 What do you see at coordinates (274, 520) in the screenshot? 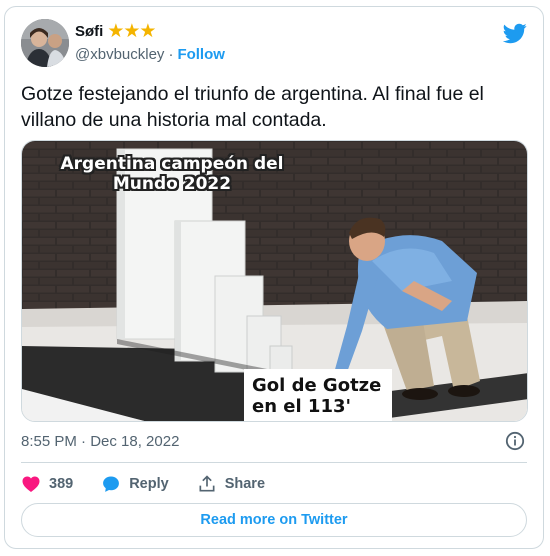
I see `read-more-button: Read more on Twitter` at bounding box center [274, 520].